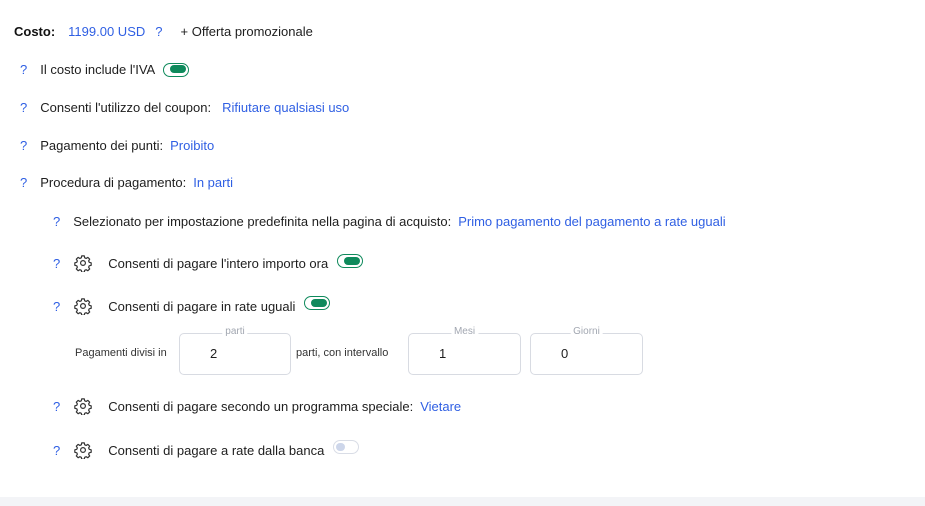 This screenshot has height=506, width=925. What do you see at coordinates (35, 31) in the screenshot?
I see `cost-label: Costo:` at bounding box center [35, 31].